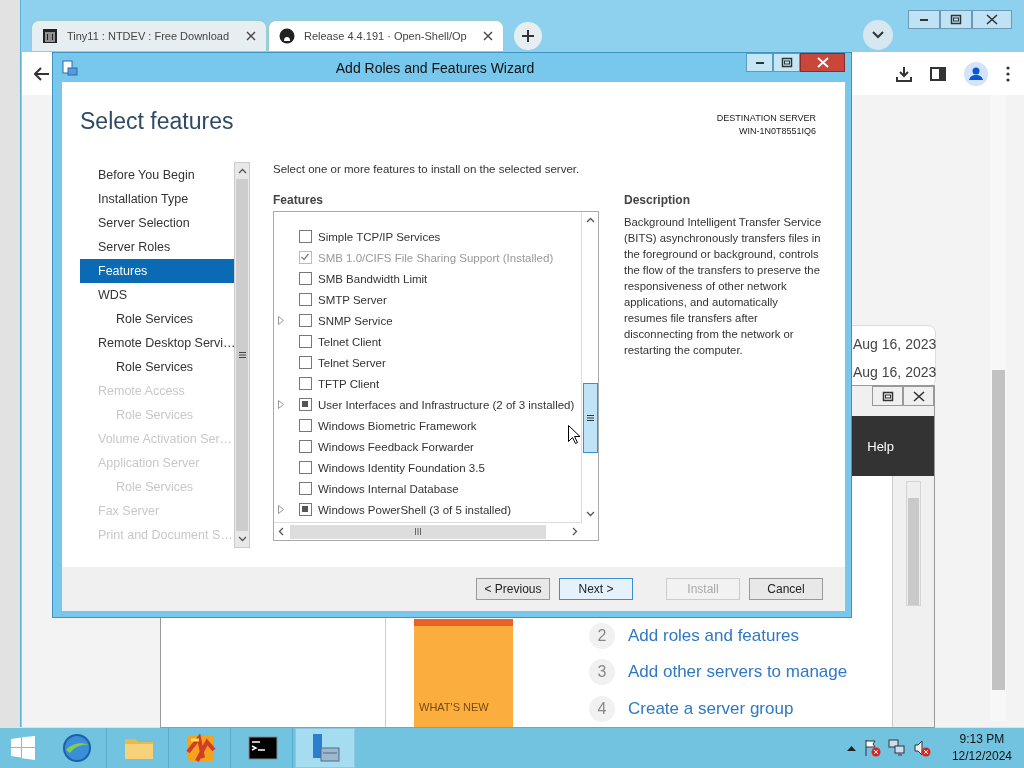 Image resolution: width=1024 pixels, height=768 pixels. I want to click on feature-label: SNMP Service, so click(355, 320).